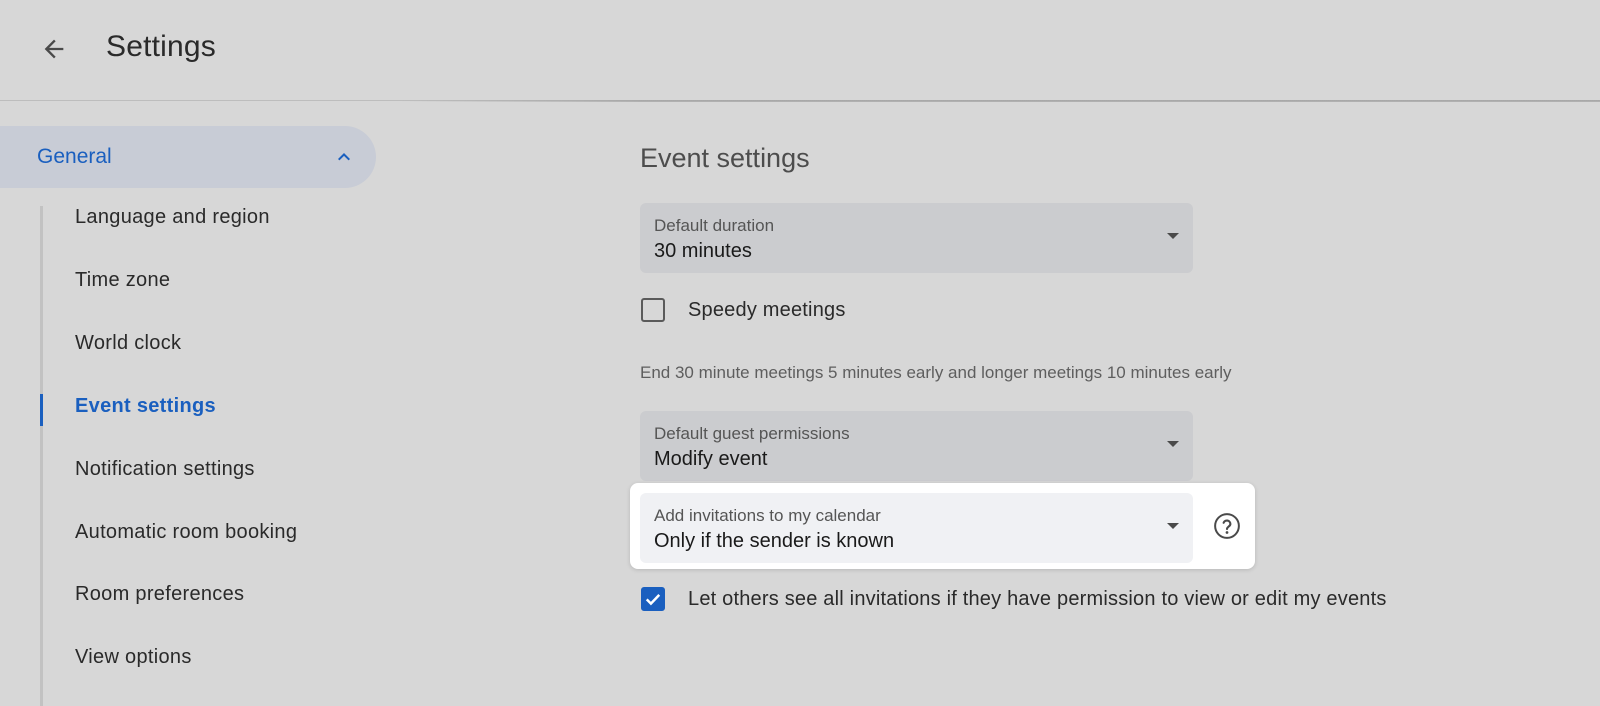 The width and height of the screenshot is (1600, 706). What do you see at coordinates (767, 310) in the screenshot?
I see `speedy-meetings-label: Speedy meetings` at bounding box center [767, 310].